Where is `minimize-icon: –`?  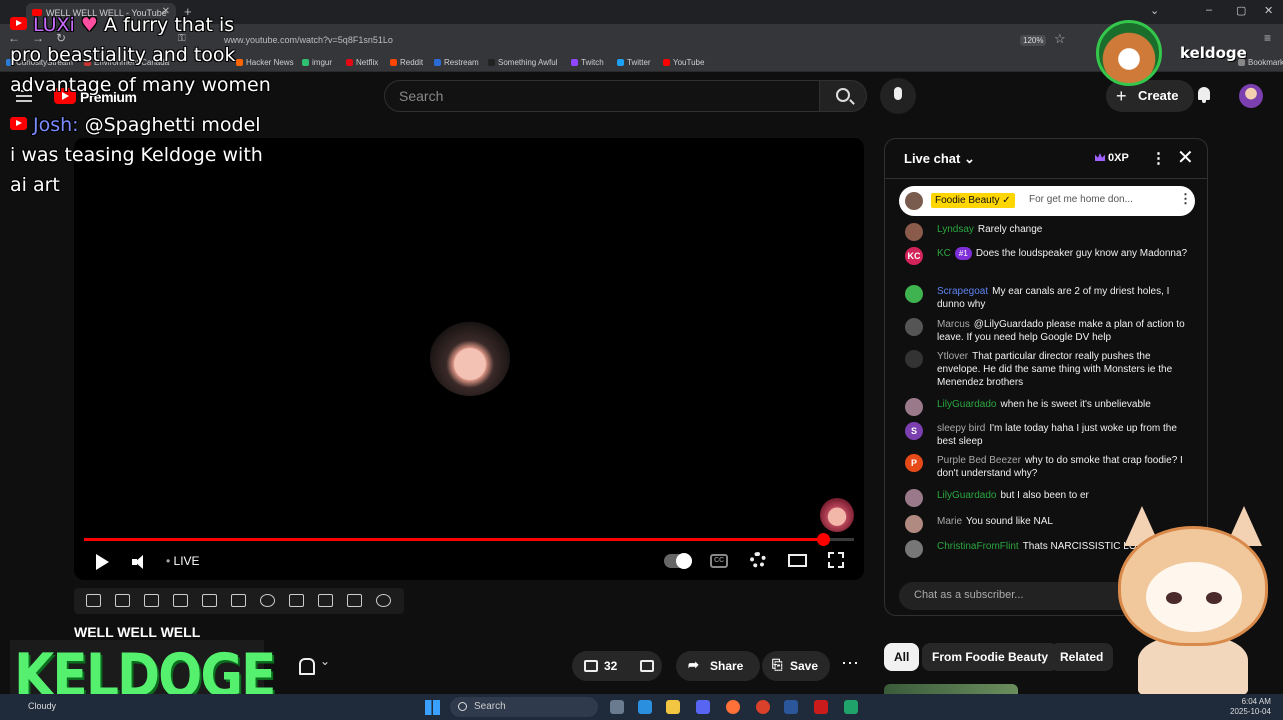
minimize-icon: – is located at coordinates (1209, 10).